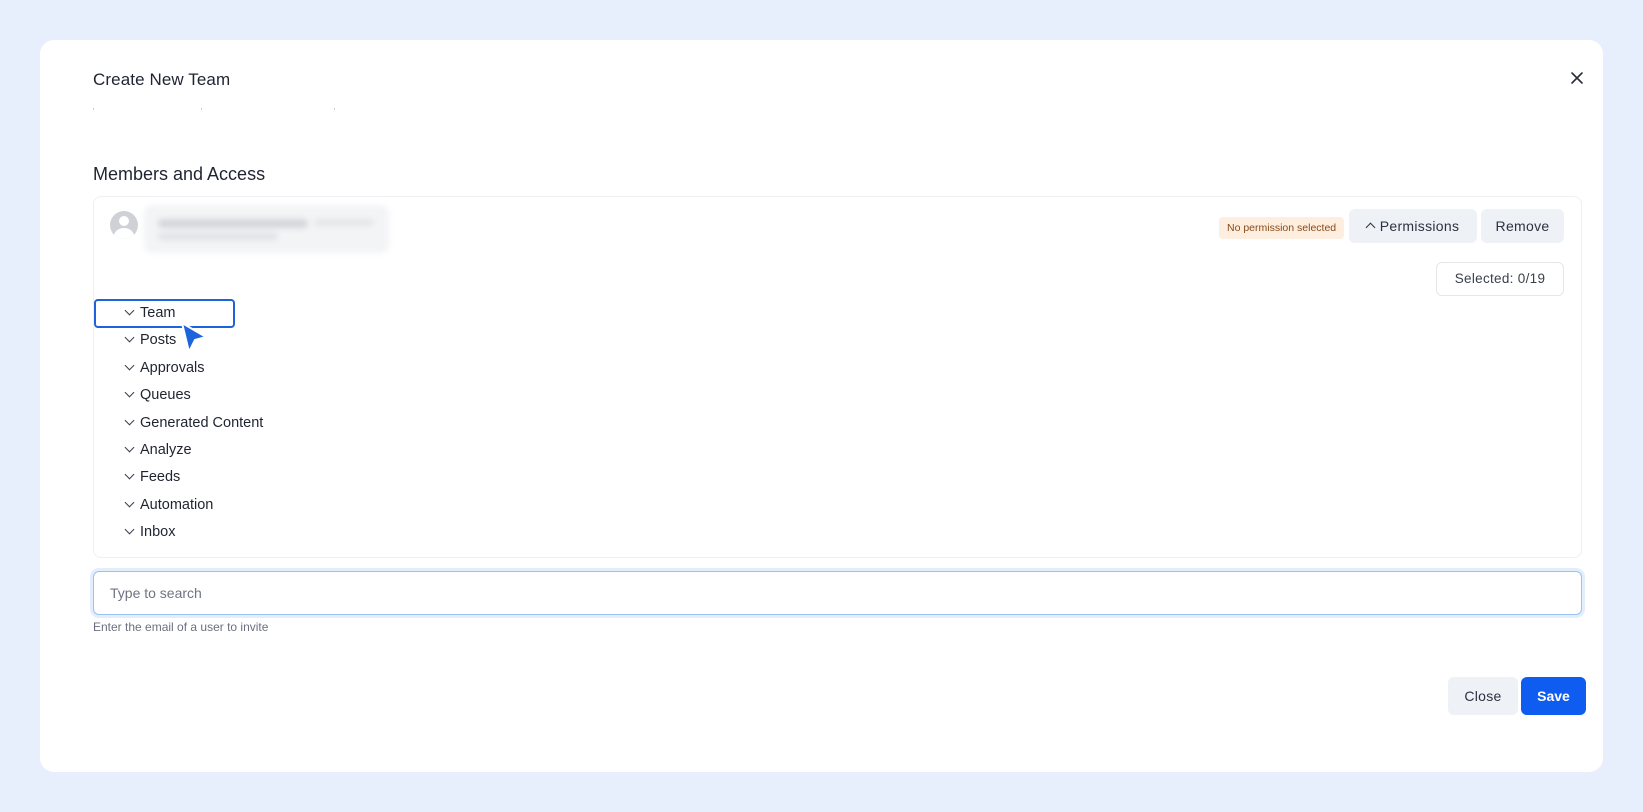 The image size is (1643, 812). I want to click on member-name-blurred, so click(266, 229).